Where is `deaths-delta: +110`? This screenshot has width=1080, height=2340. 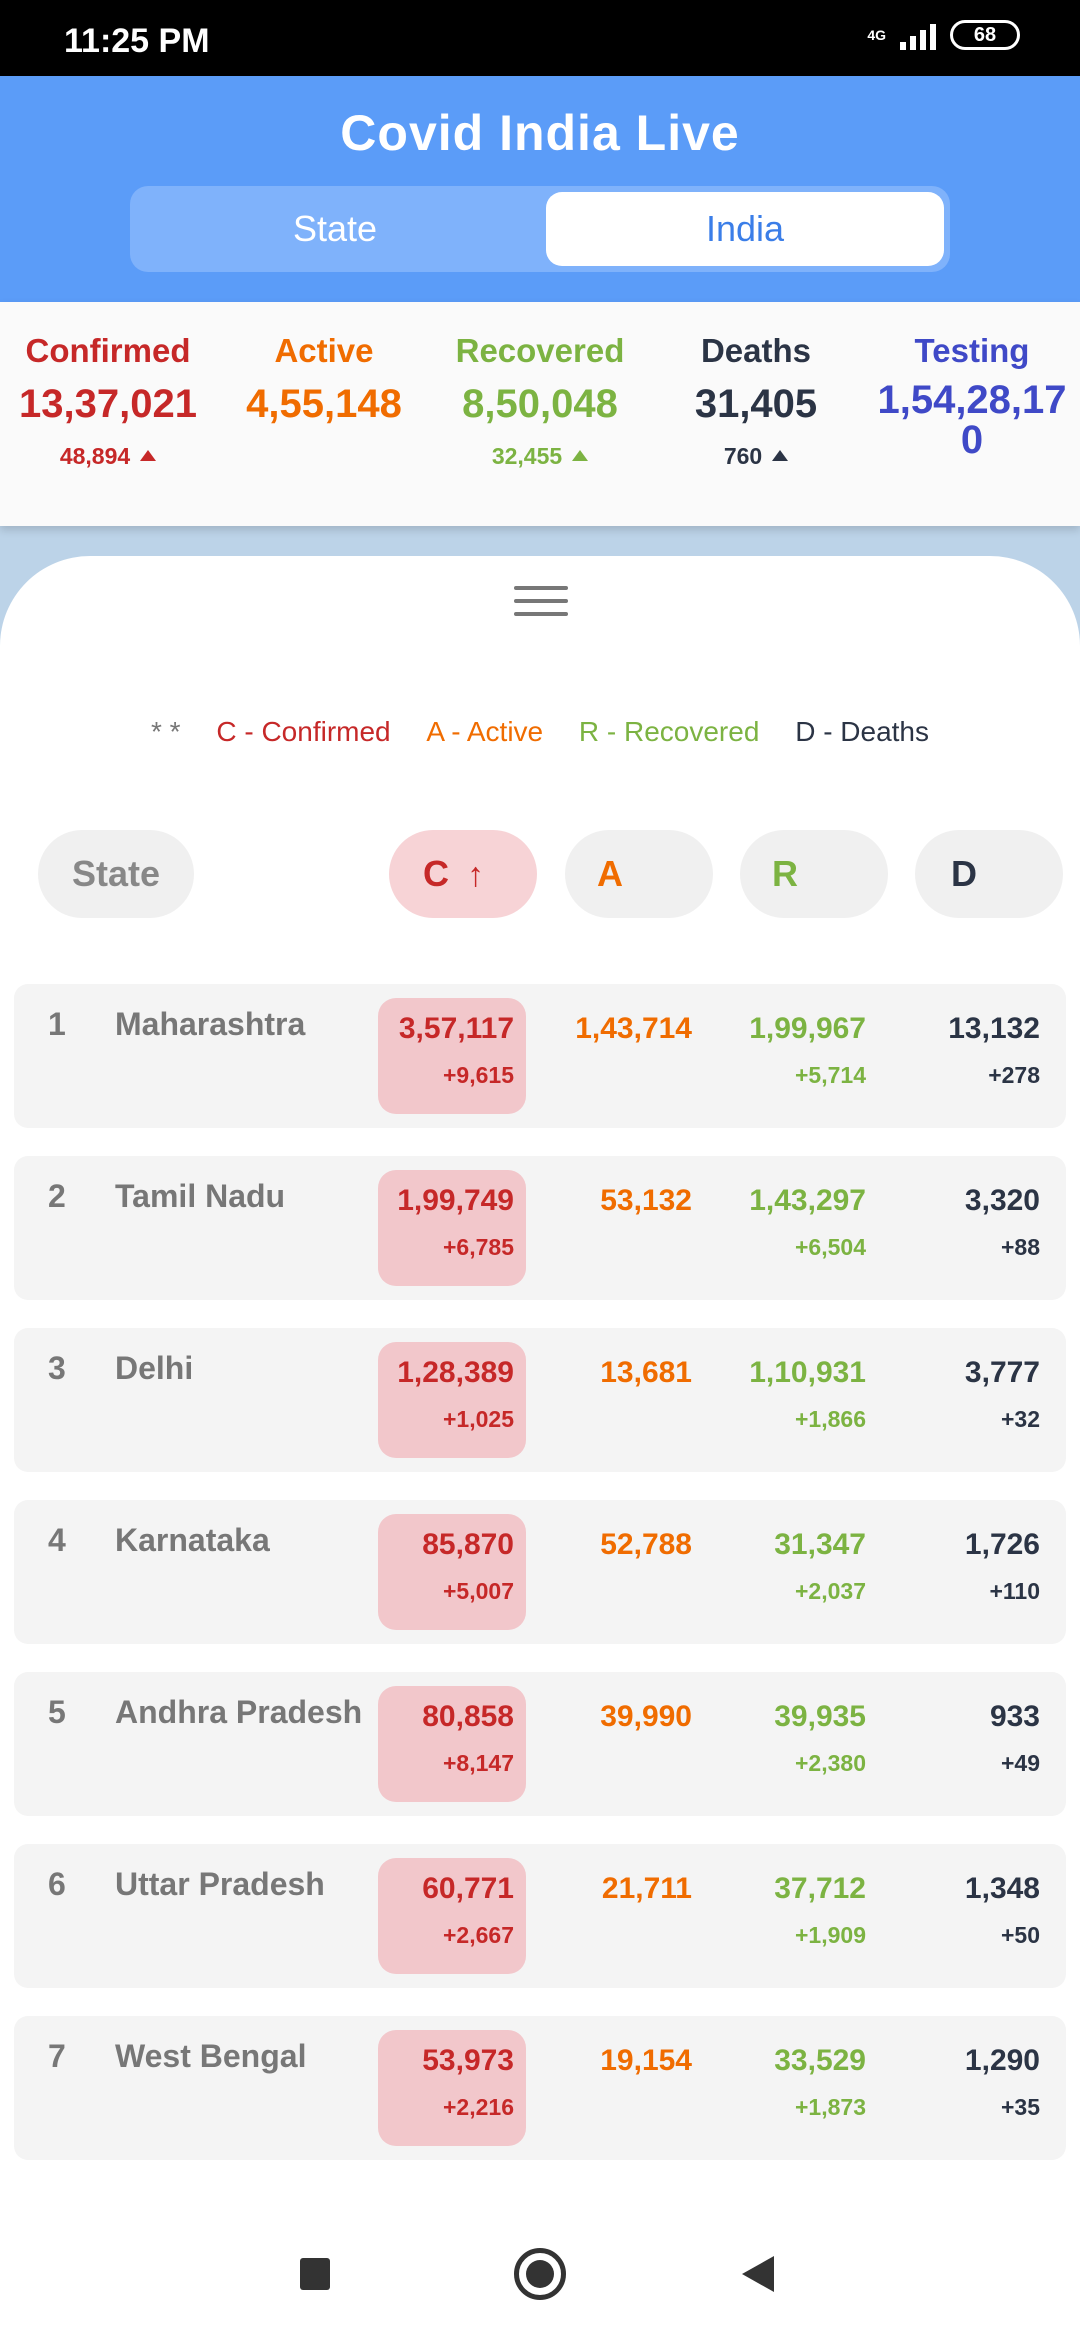 deaths-delta: +110 is located at coordinates (1014, 1591).